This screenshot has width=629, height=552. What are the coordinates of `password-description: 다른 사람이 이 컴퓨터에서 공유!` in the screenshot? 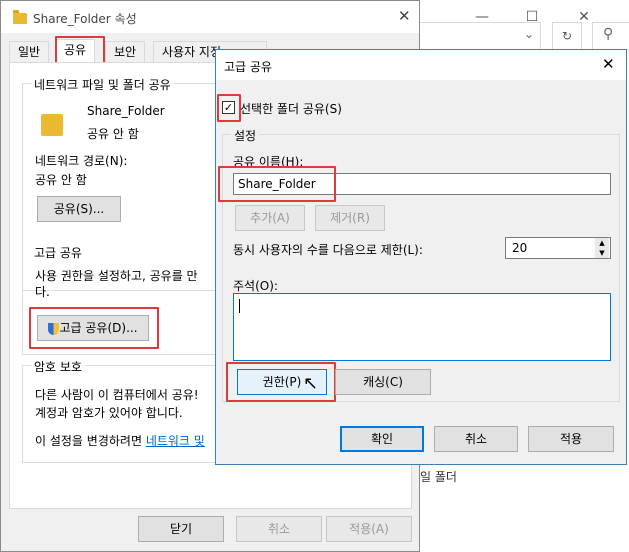 It's located at (117, 395).